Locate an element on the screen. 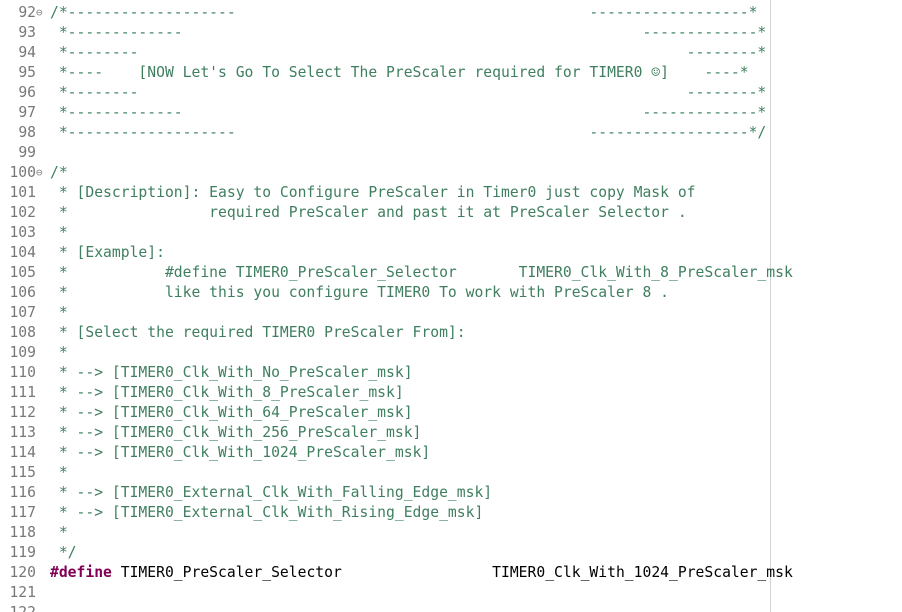 The image size is (902, 612). code-line: 109 * is located at coordinates (451, 353).